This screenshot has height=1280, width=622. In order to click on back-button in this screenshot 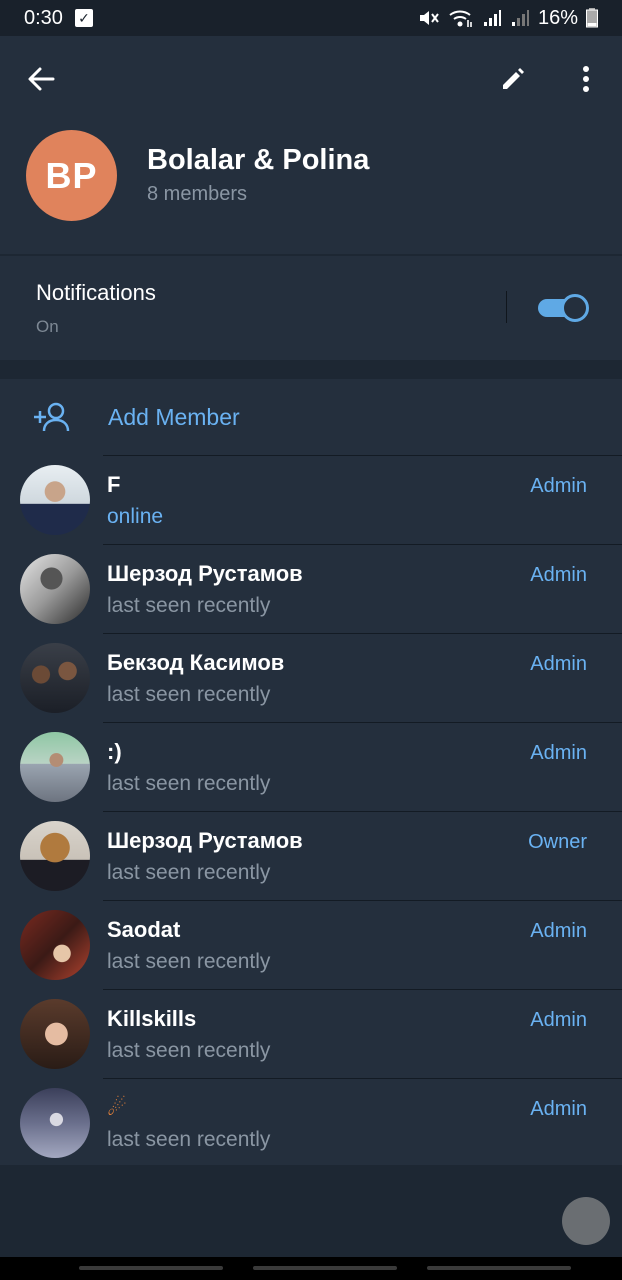, I will do `click(41, 79)`.